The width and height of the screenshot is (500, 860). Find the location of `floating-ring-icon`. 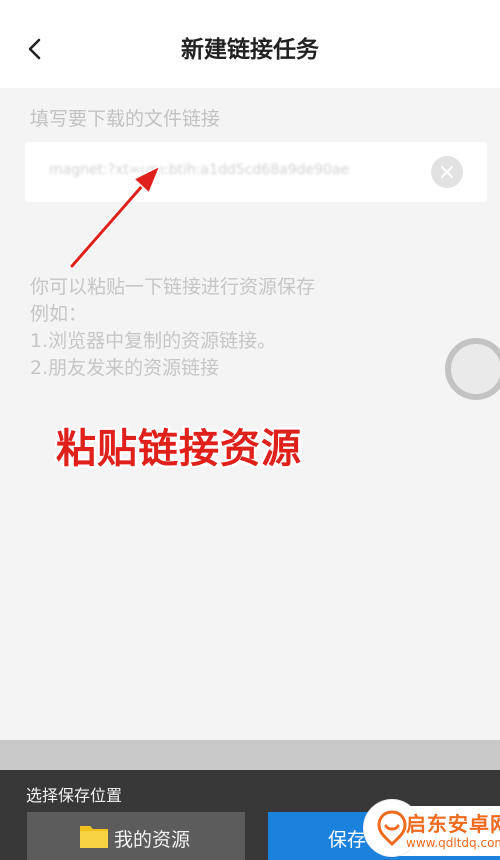

floating-ring-icon is located at coordinates (472, 369).